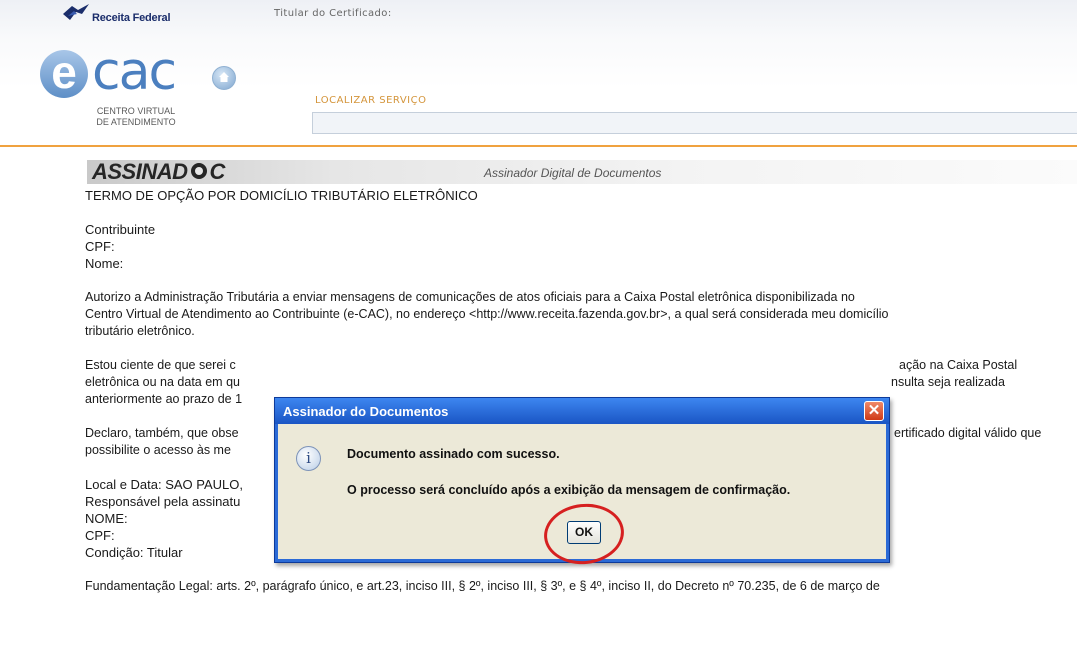 The image size is (1077, 660). Describe the element at coordinates (224, 78) in the screenshot. I see `home-icon` at that location.